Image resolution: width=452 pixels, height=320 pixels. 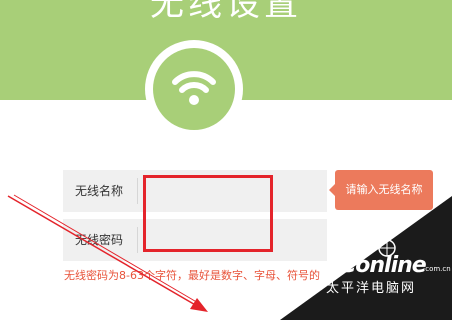 What do you see at coordinates (371, 288) in the screenshot?
I see `watermark-subtitle: 太平洋电脑网` at bounding box center [371, 288].